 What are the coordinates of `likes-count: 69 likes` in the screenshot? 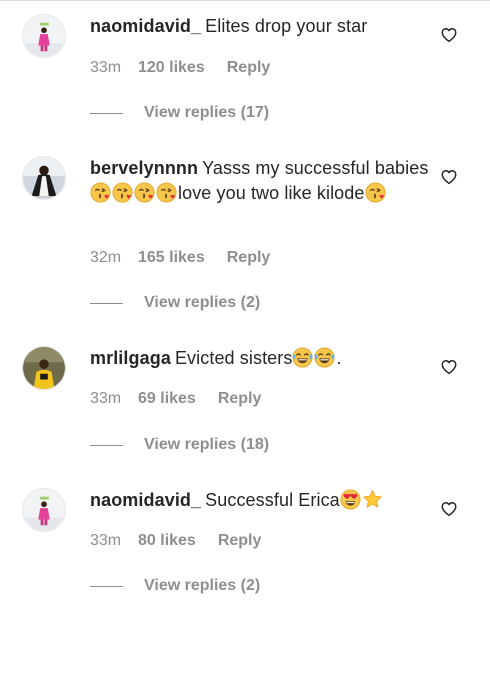 It's located at (167, 398).